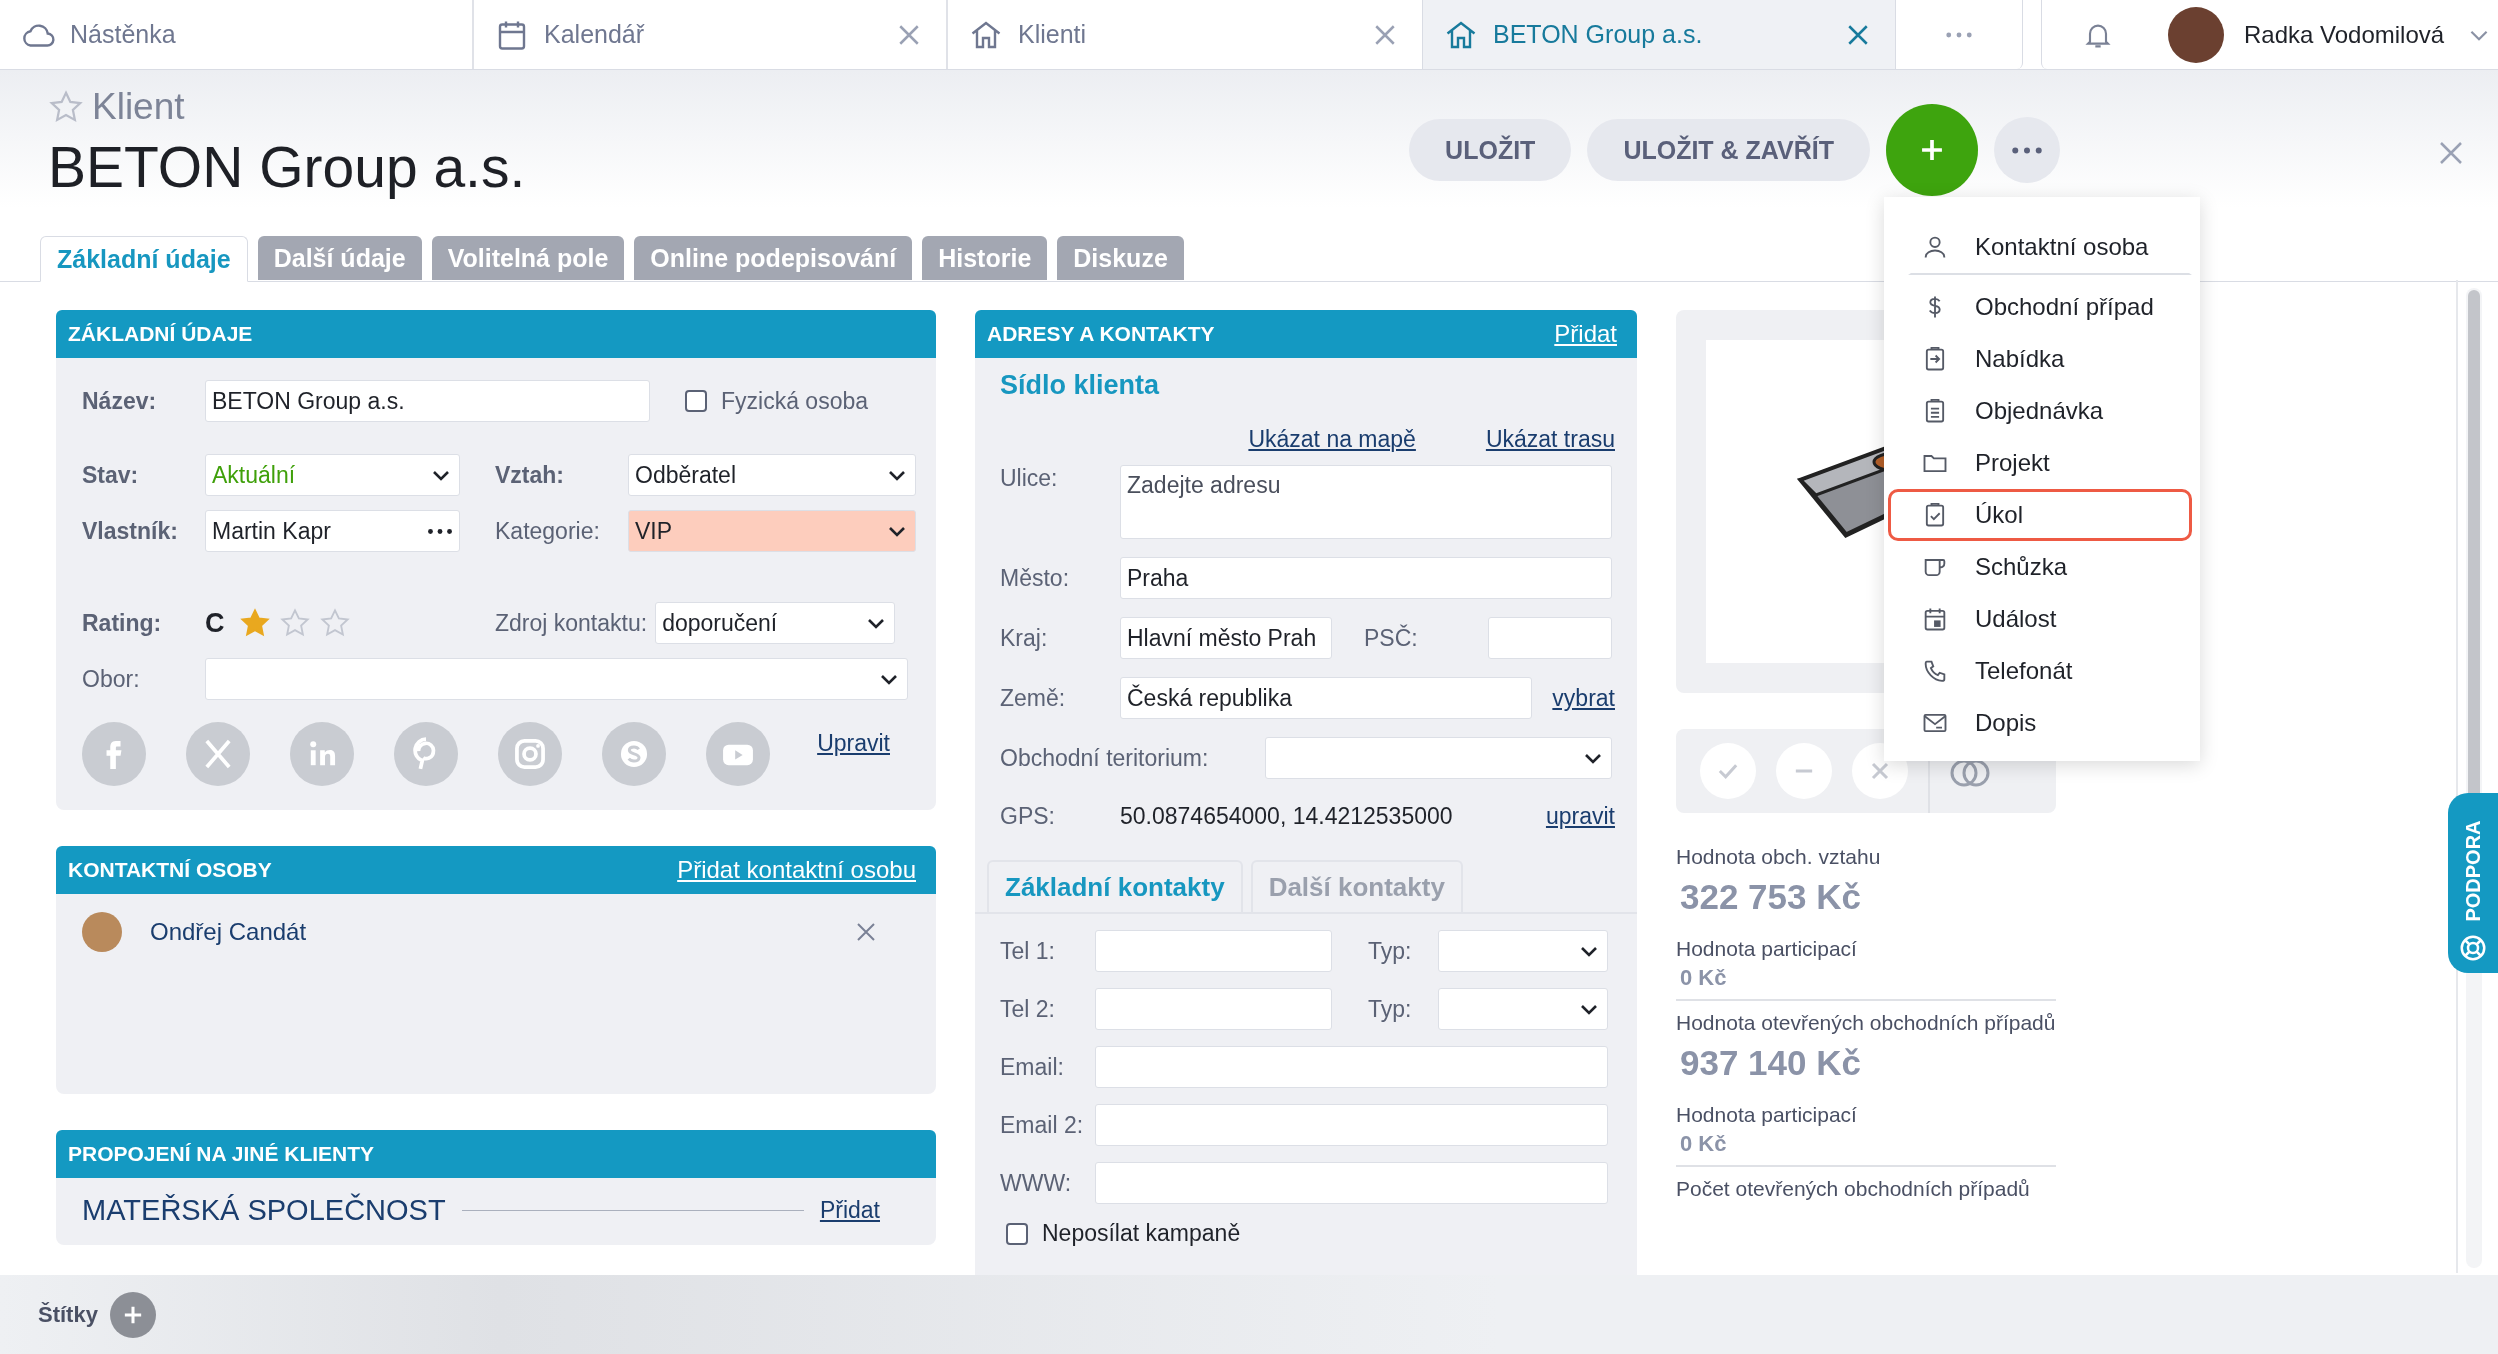  I want to click on menu-item: Objednávka, so click(2040, 411).